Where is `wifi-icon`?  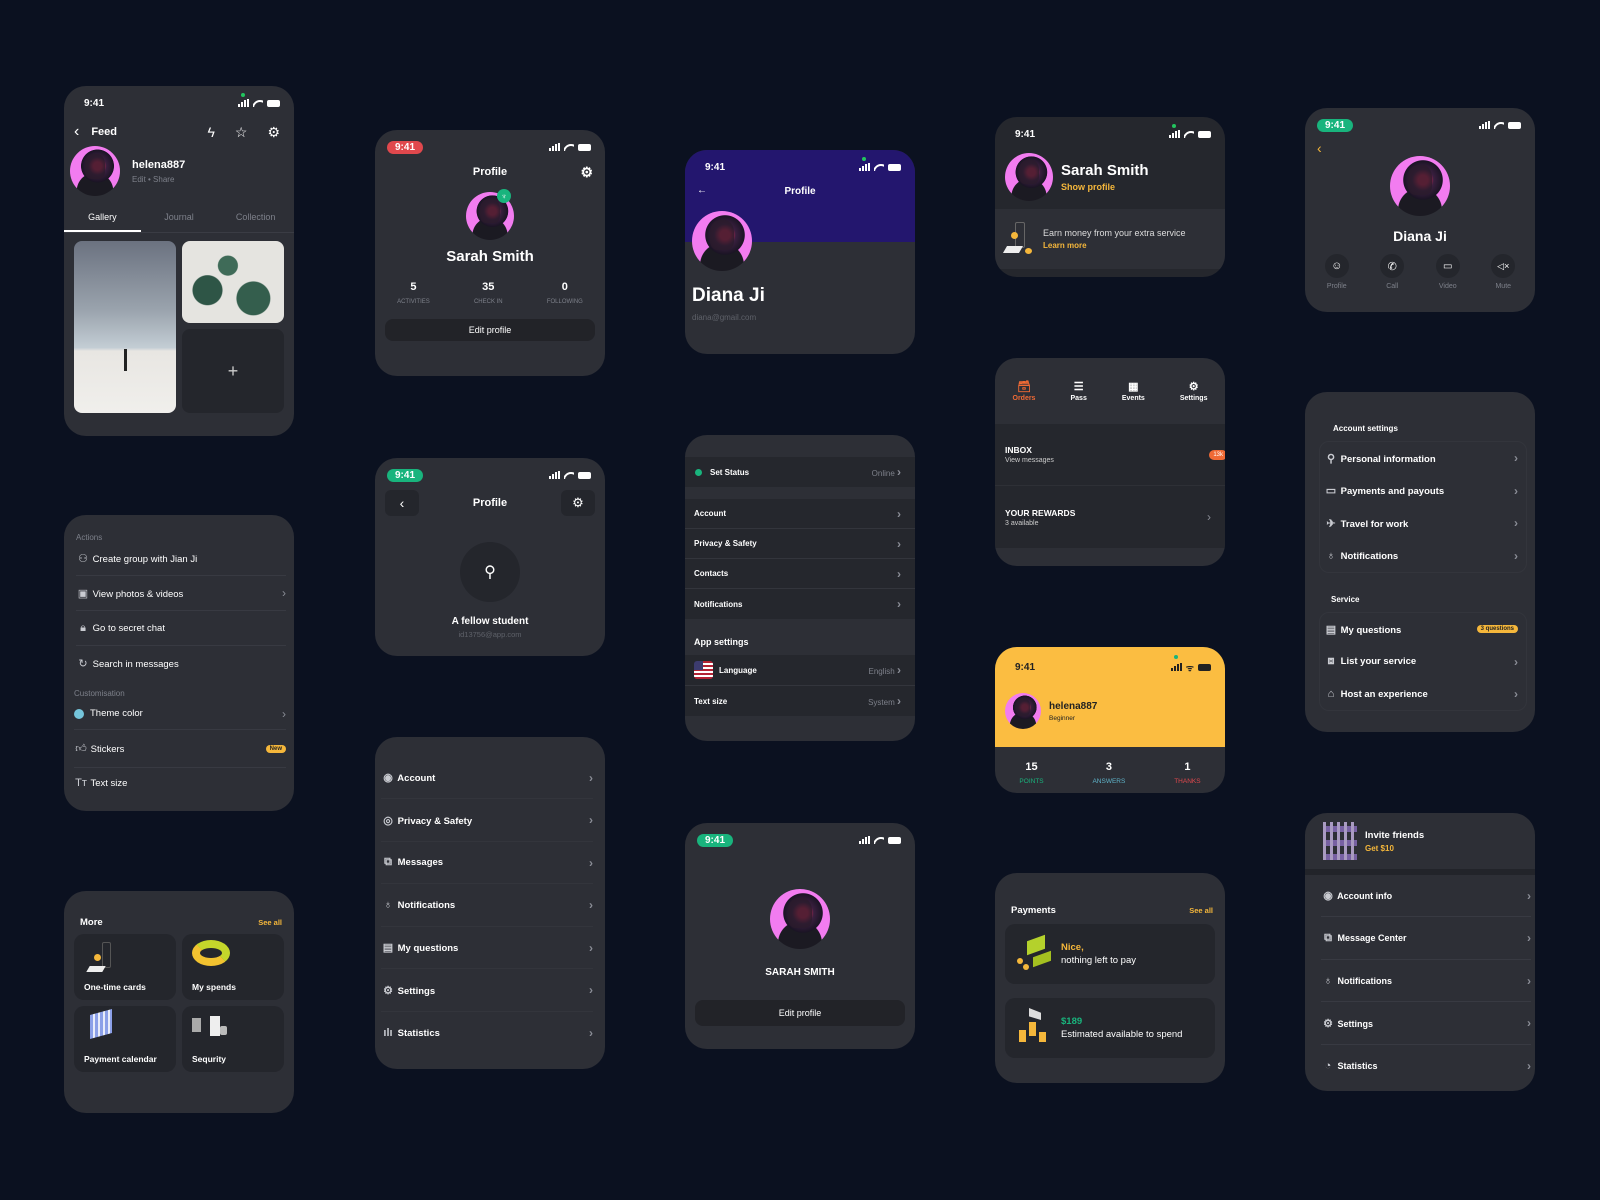 wifi-icon is located at coordinates (879, 840).